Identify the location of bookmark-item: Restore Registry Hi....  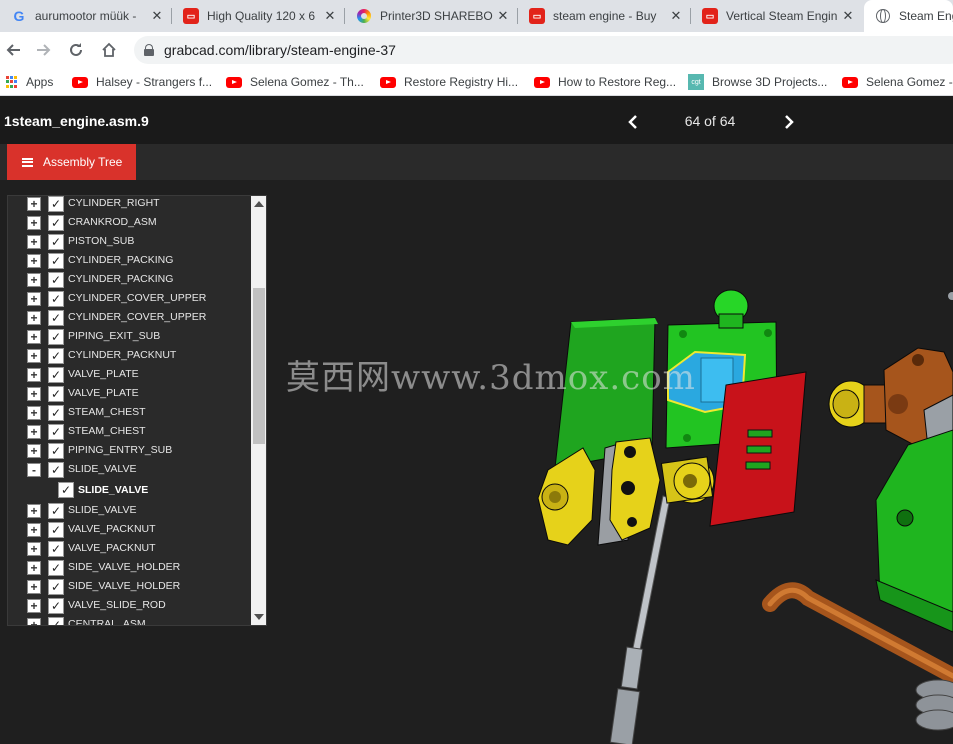
(449, 82).